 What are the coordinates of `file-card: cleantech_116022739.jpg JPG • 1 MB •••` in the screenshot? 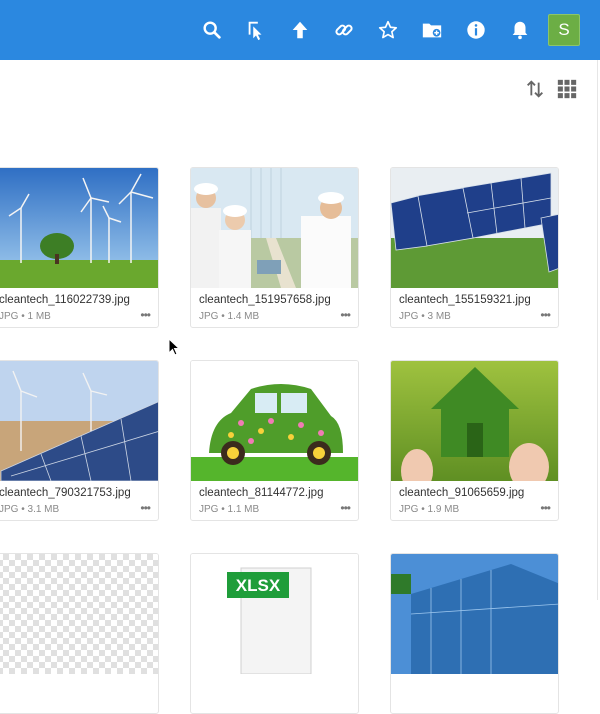 It's located at (79, 247).